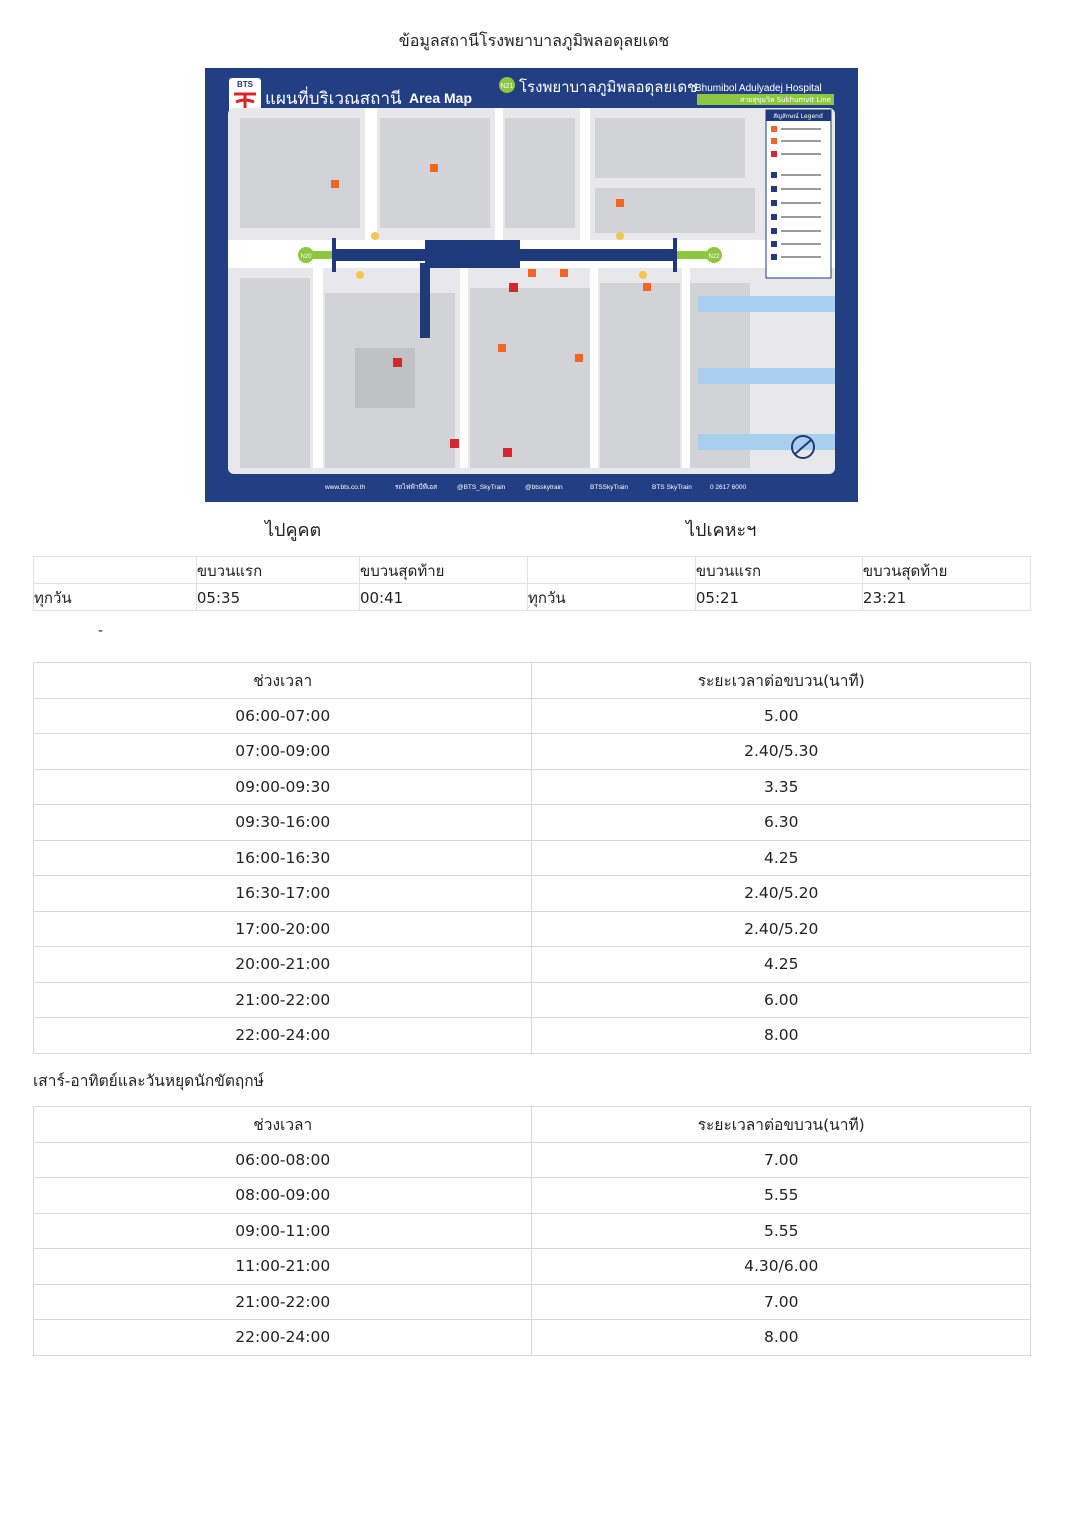 Image resolution: width=1068 pixels, height=1532 pixels. Describe the element at coordinates (778, 597) in the screenshot. I see `first-train-time: 05:21` at that location.